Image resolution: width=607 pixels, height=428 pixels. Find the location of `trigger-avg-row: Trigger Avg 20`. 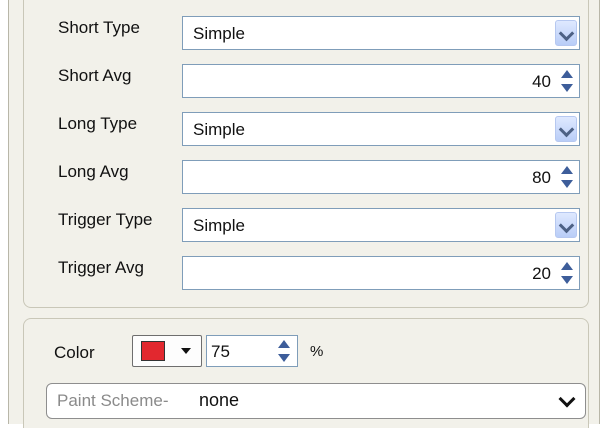

trigger-avg-row: Trigger Avg 20 is located at coordinates (306, 274).